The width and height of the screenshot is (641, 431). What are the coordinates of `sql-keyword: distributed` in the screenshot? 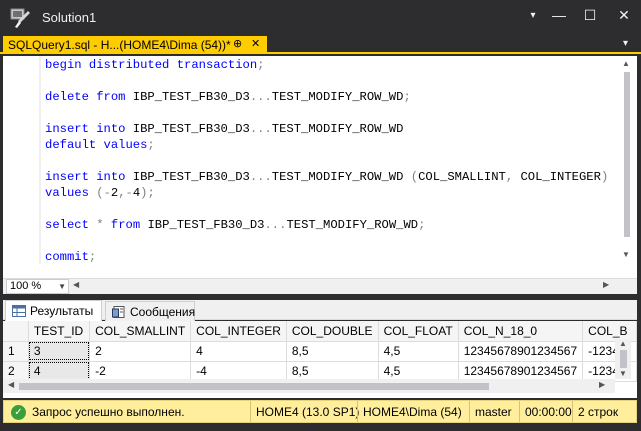 It's located at (129, 65).